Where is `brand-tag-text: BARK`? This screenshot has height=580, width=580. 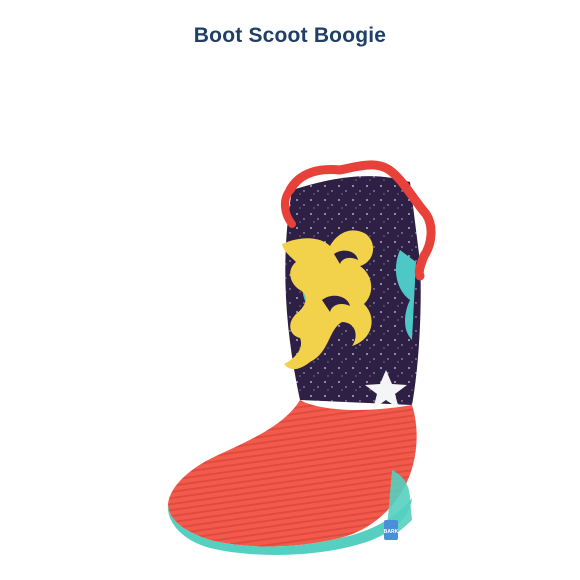 brand-tag-text: BARK is located at coordinates (391, 532).